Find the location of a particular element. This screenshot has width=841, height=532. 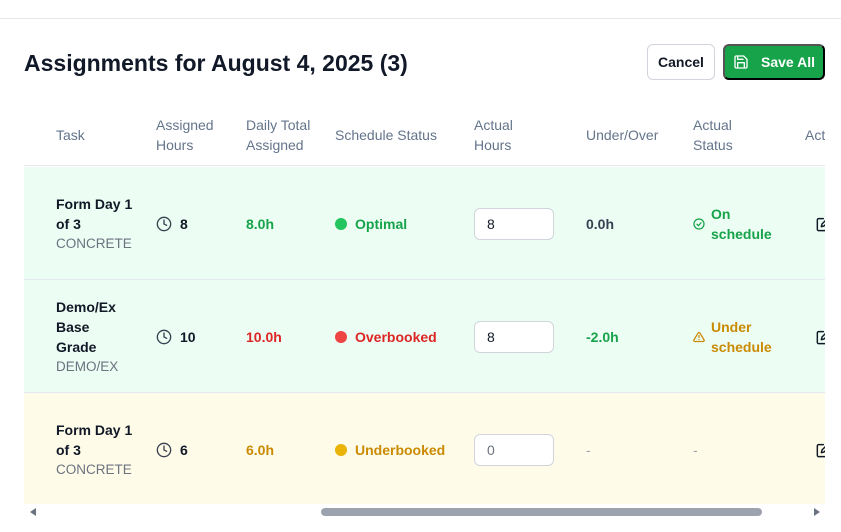

task-name: Demo/Ex Base Grade is located at coordinates (86, 326).